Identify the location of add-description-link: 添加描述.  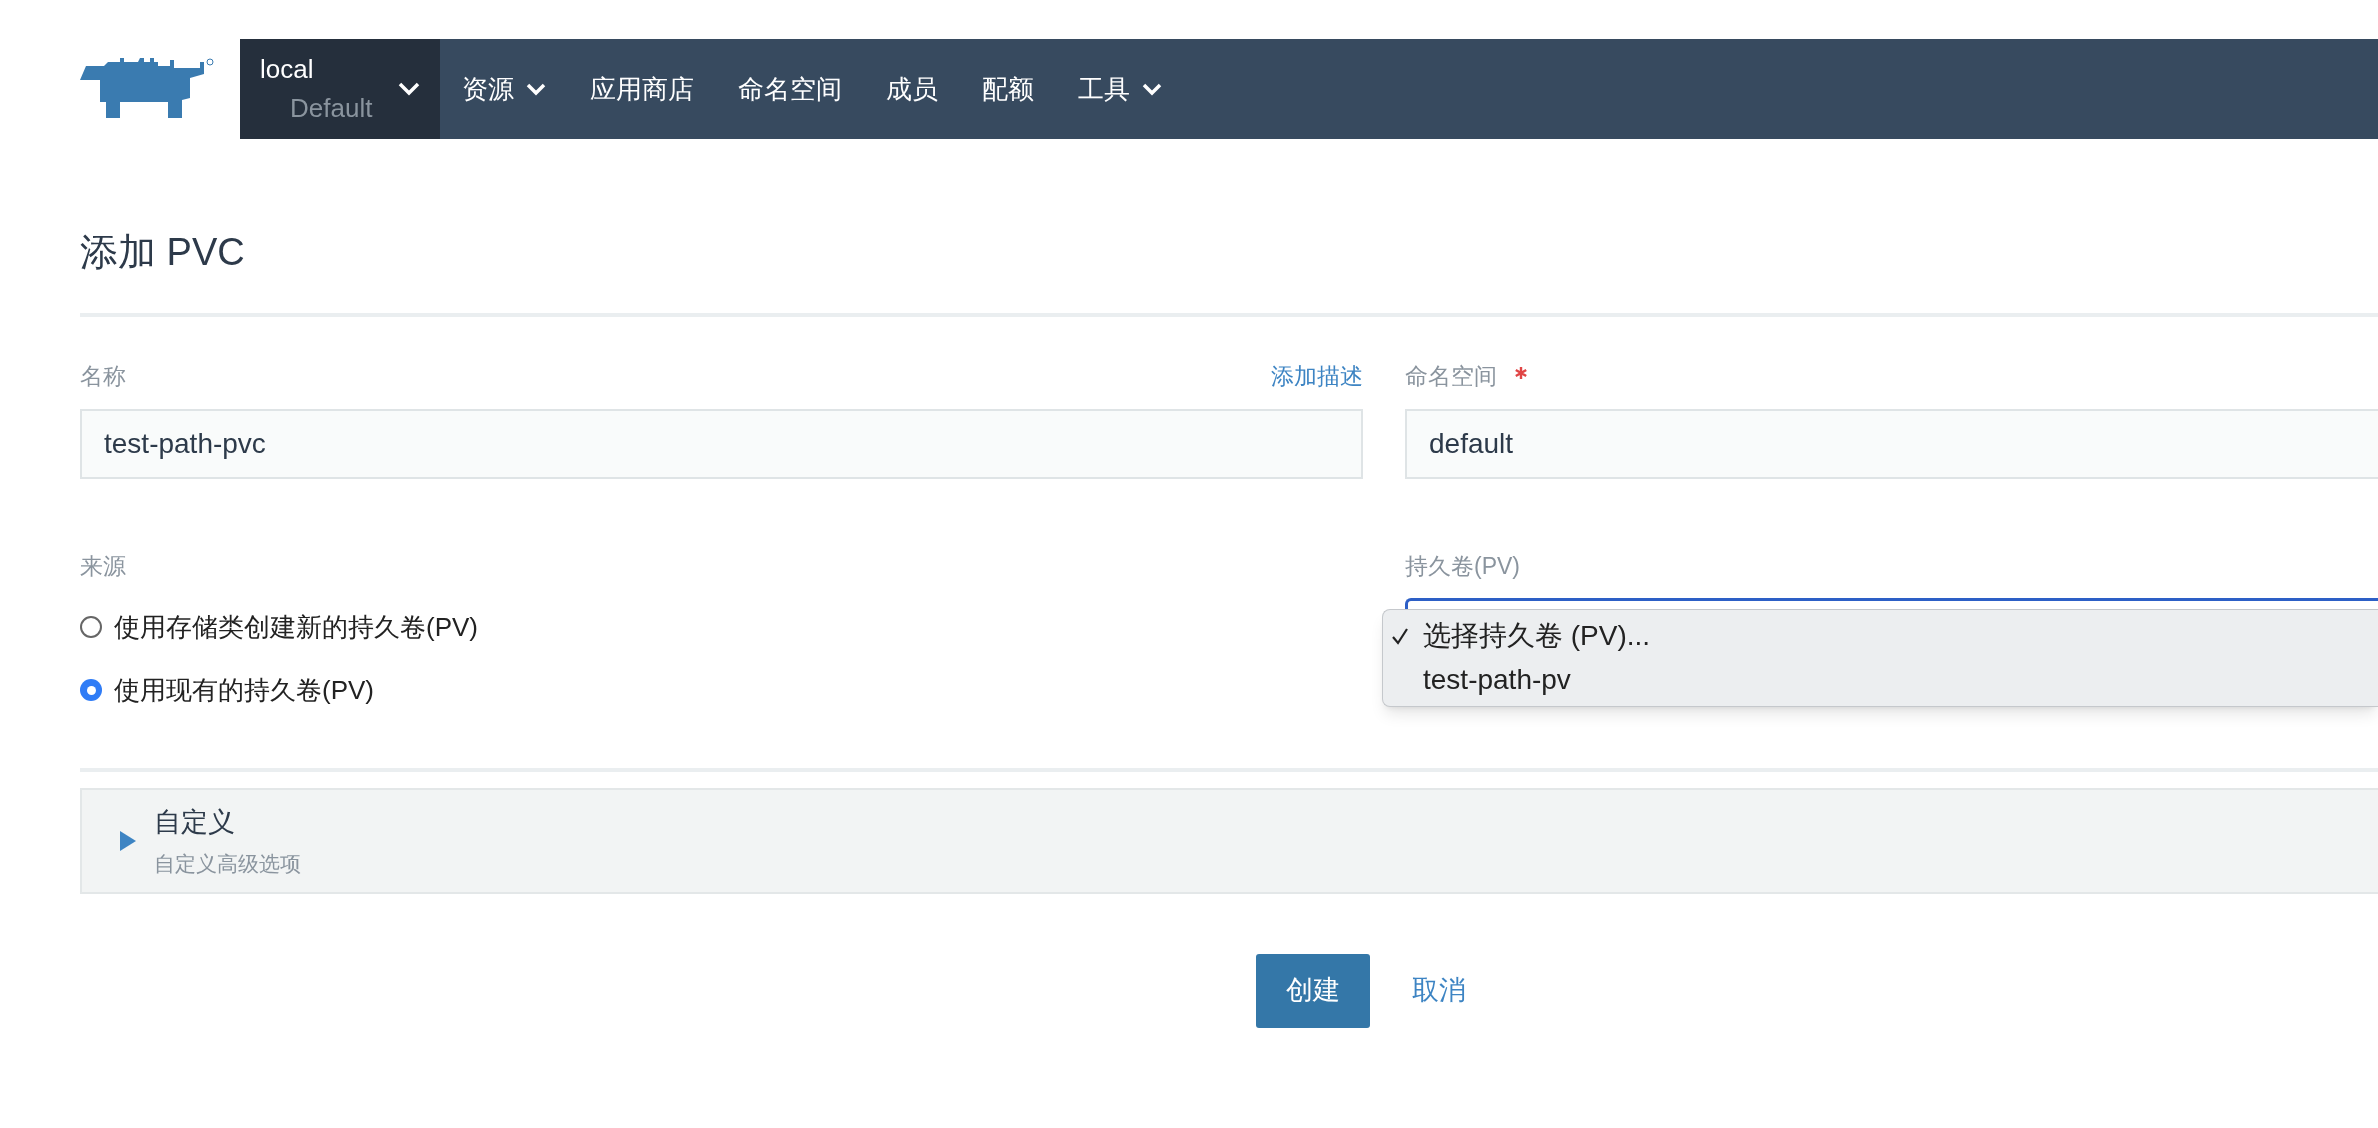
(1317, 375).